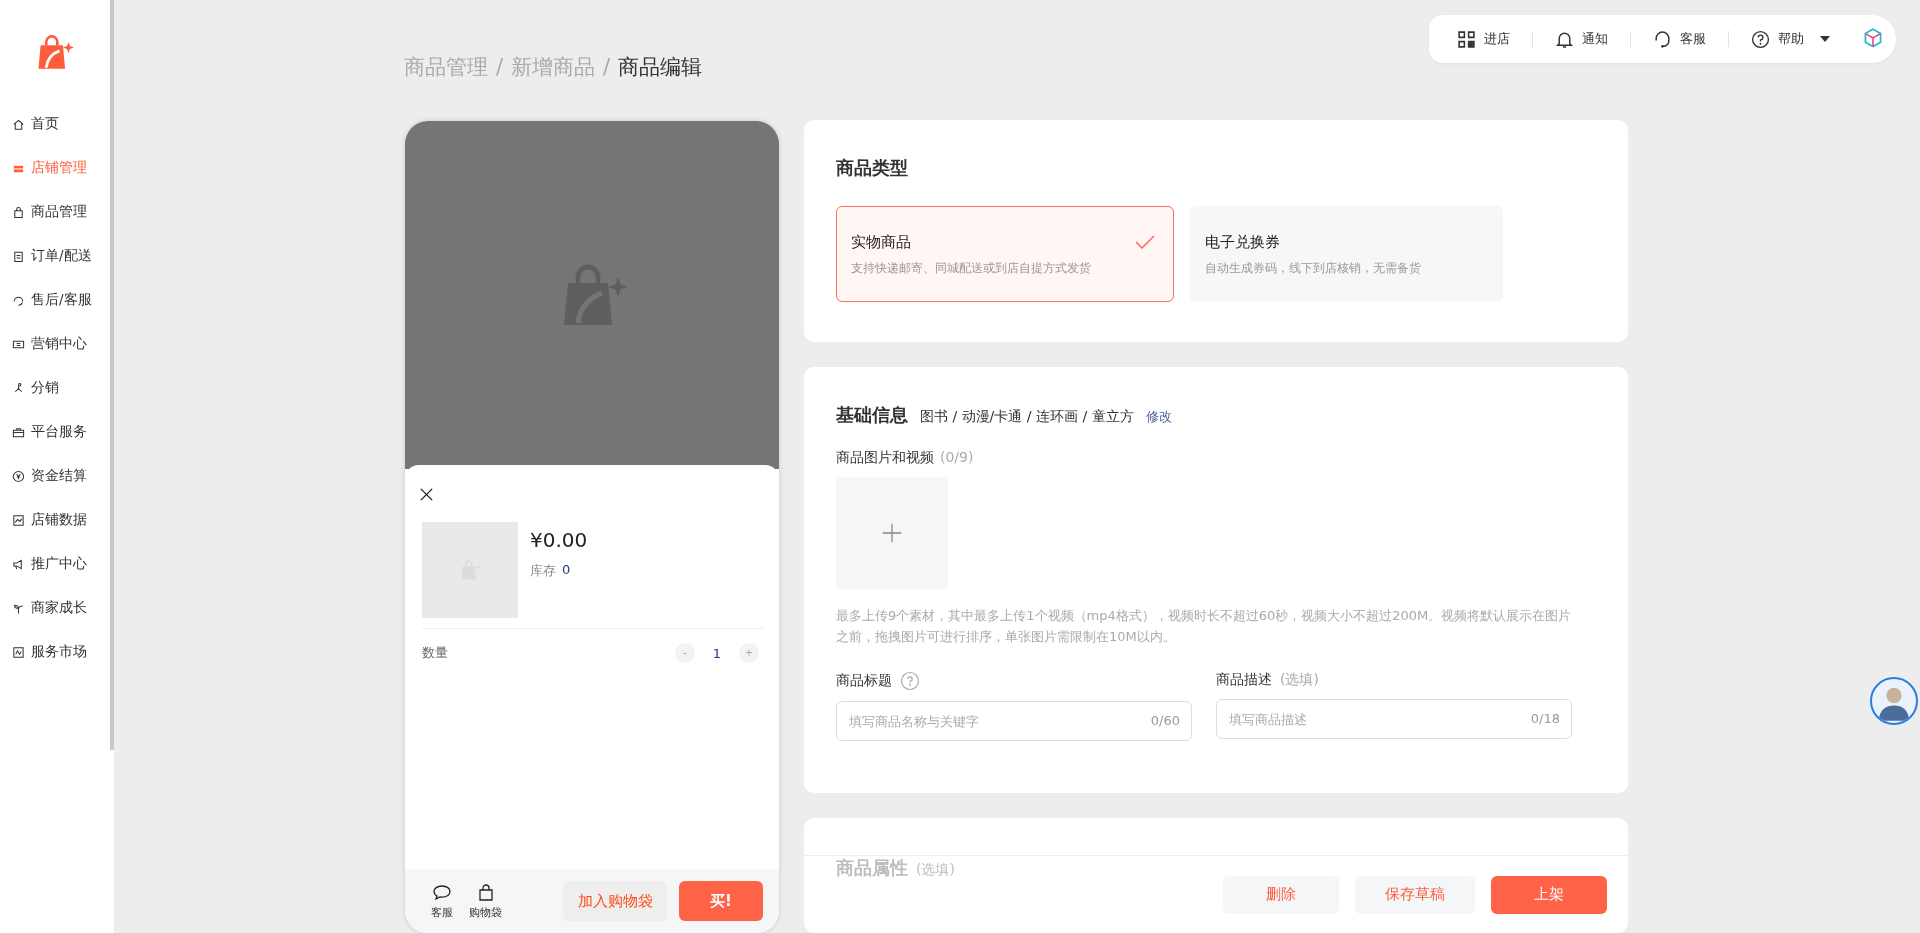 The image size is (1920, 933). I want to click on product-type-option: 实物商品 支持快递邮寄、同城配送或到店自提方式发货, so click(1005, 254).